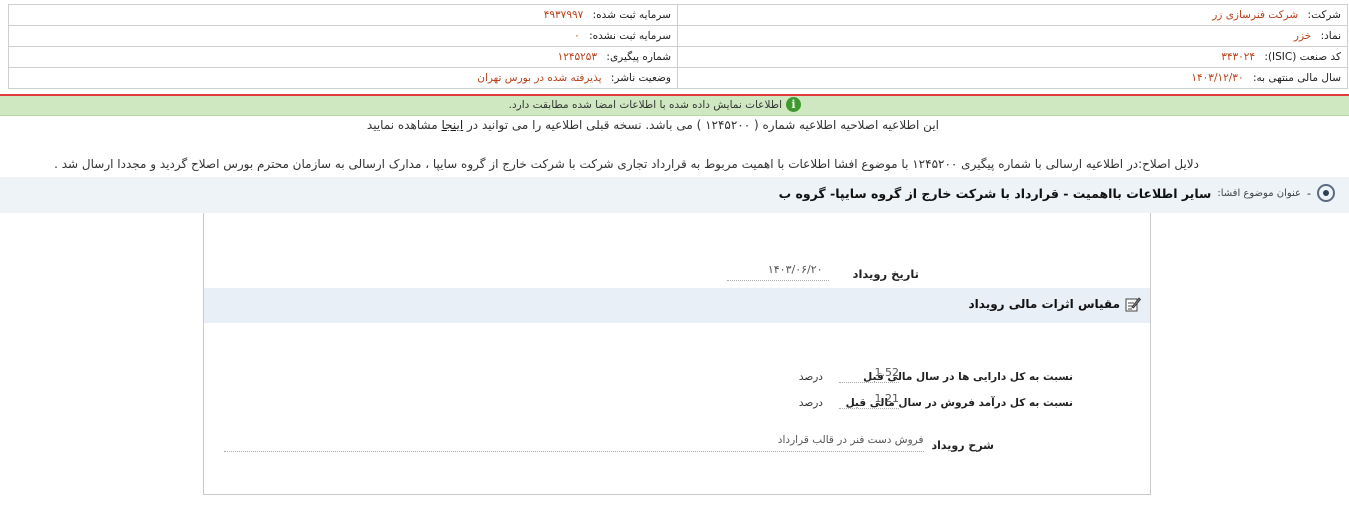 The image size is (1349, 524). I want to click on previous-version-link: اینجا, so click(452, 125).